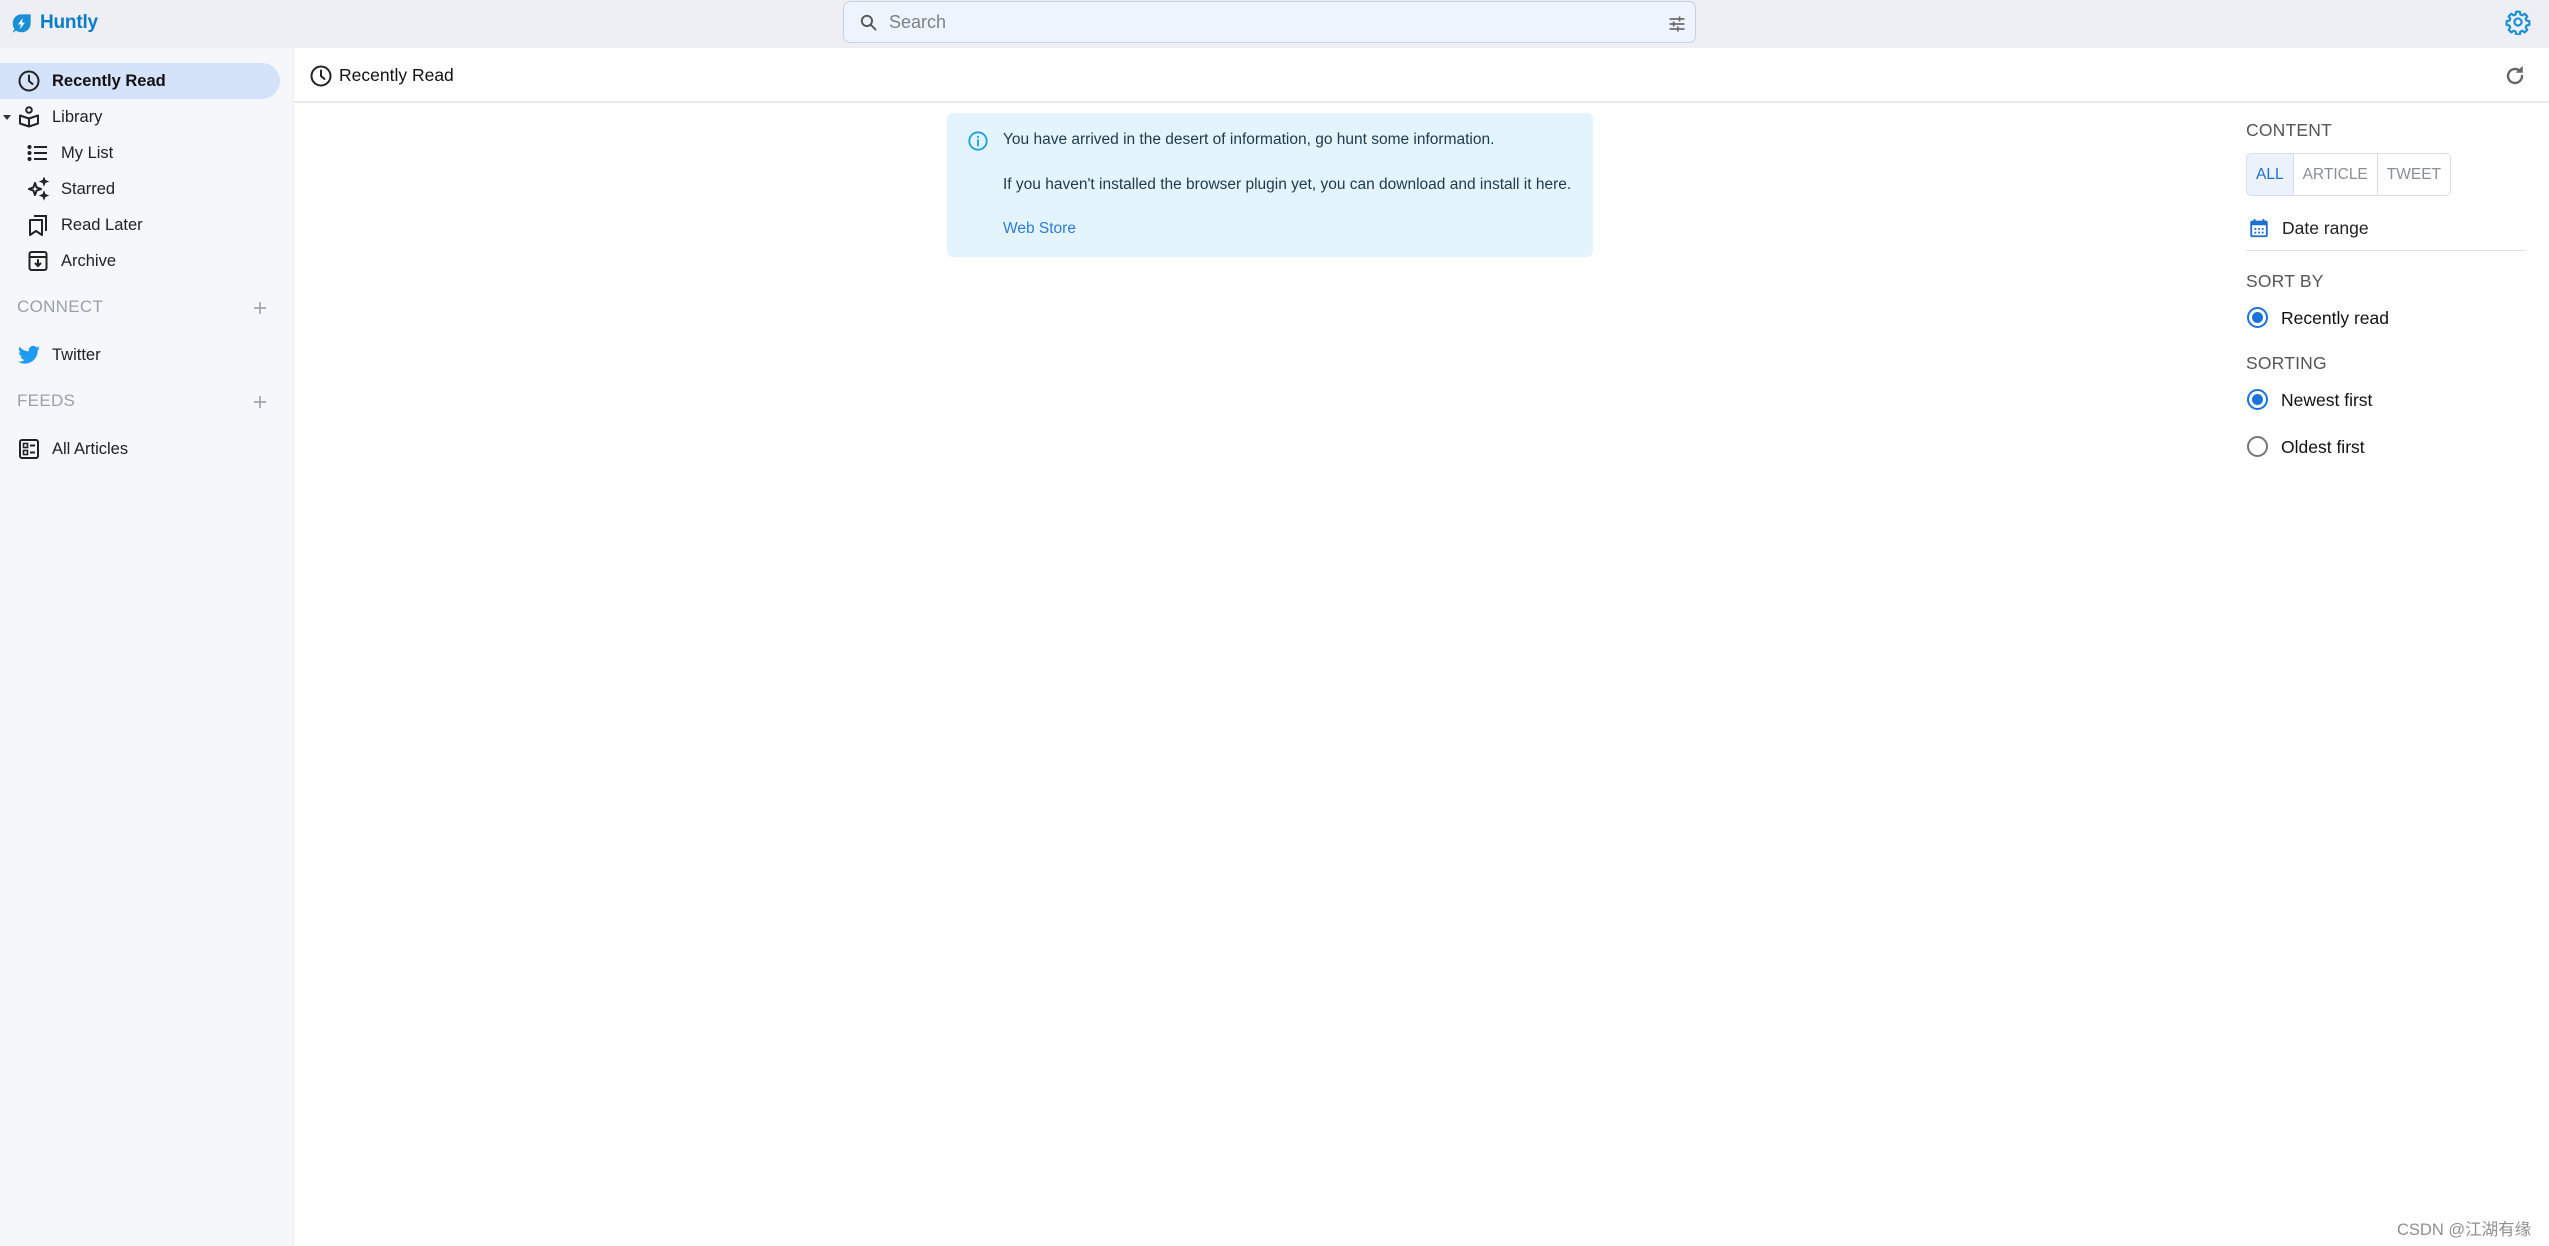 The image size is (2549, 1246). What do you see at coordinates (29, 354) in the screenshot?
I see `twitter-icon` at bounding box center [29, 354].